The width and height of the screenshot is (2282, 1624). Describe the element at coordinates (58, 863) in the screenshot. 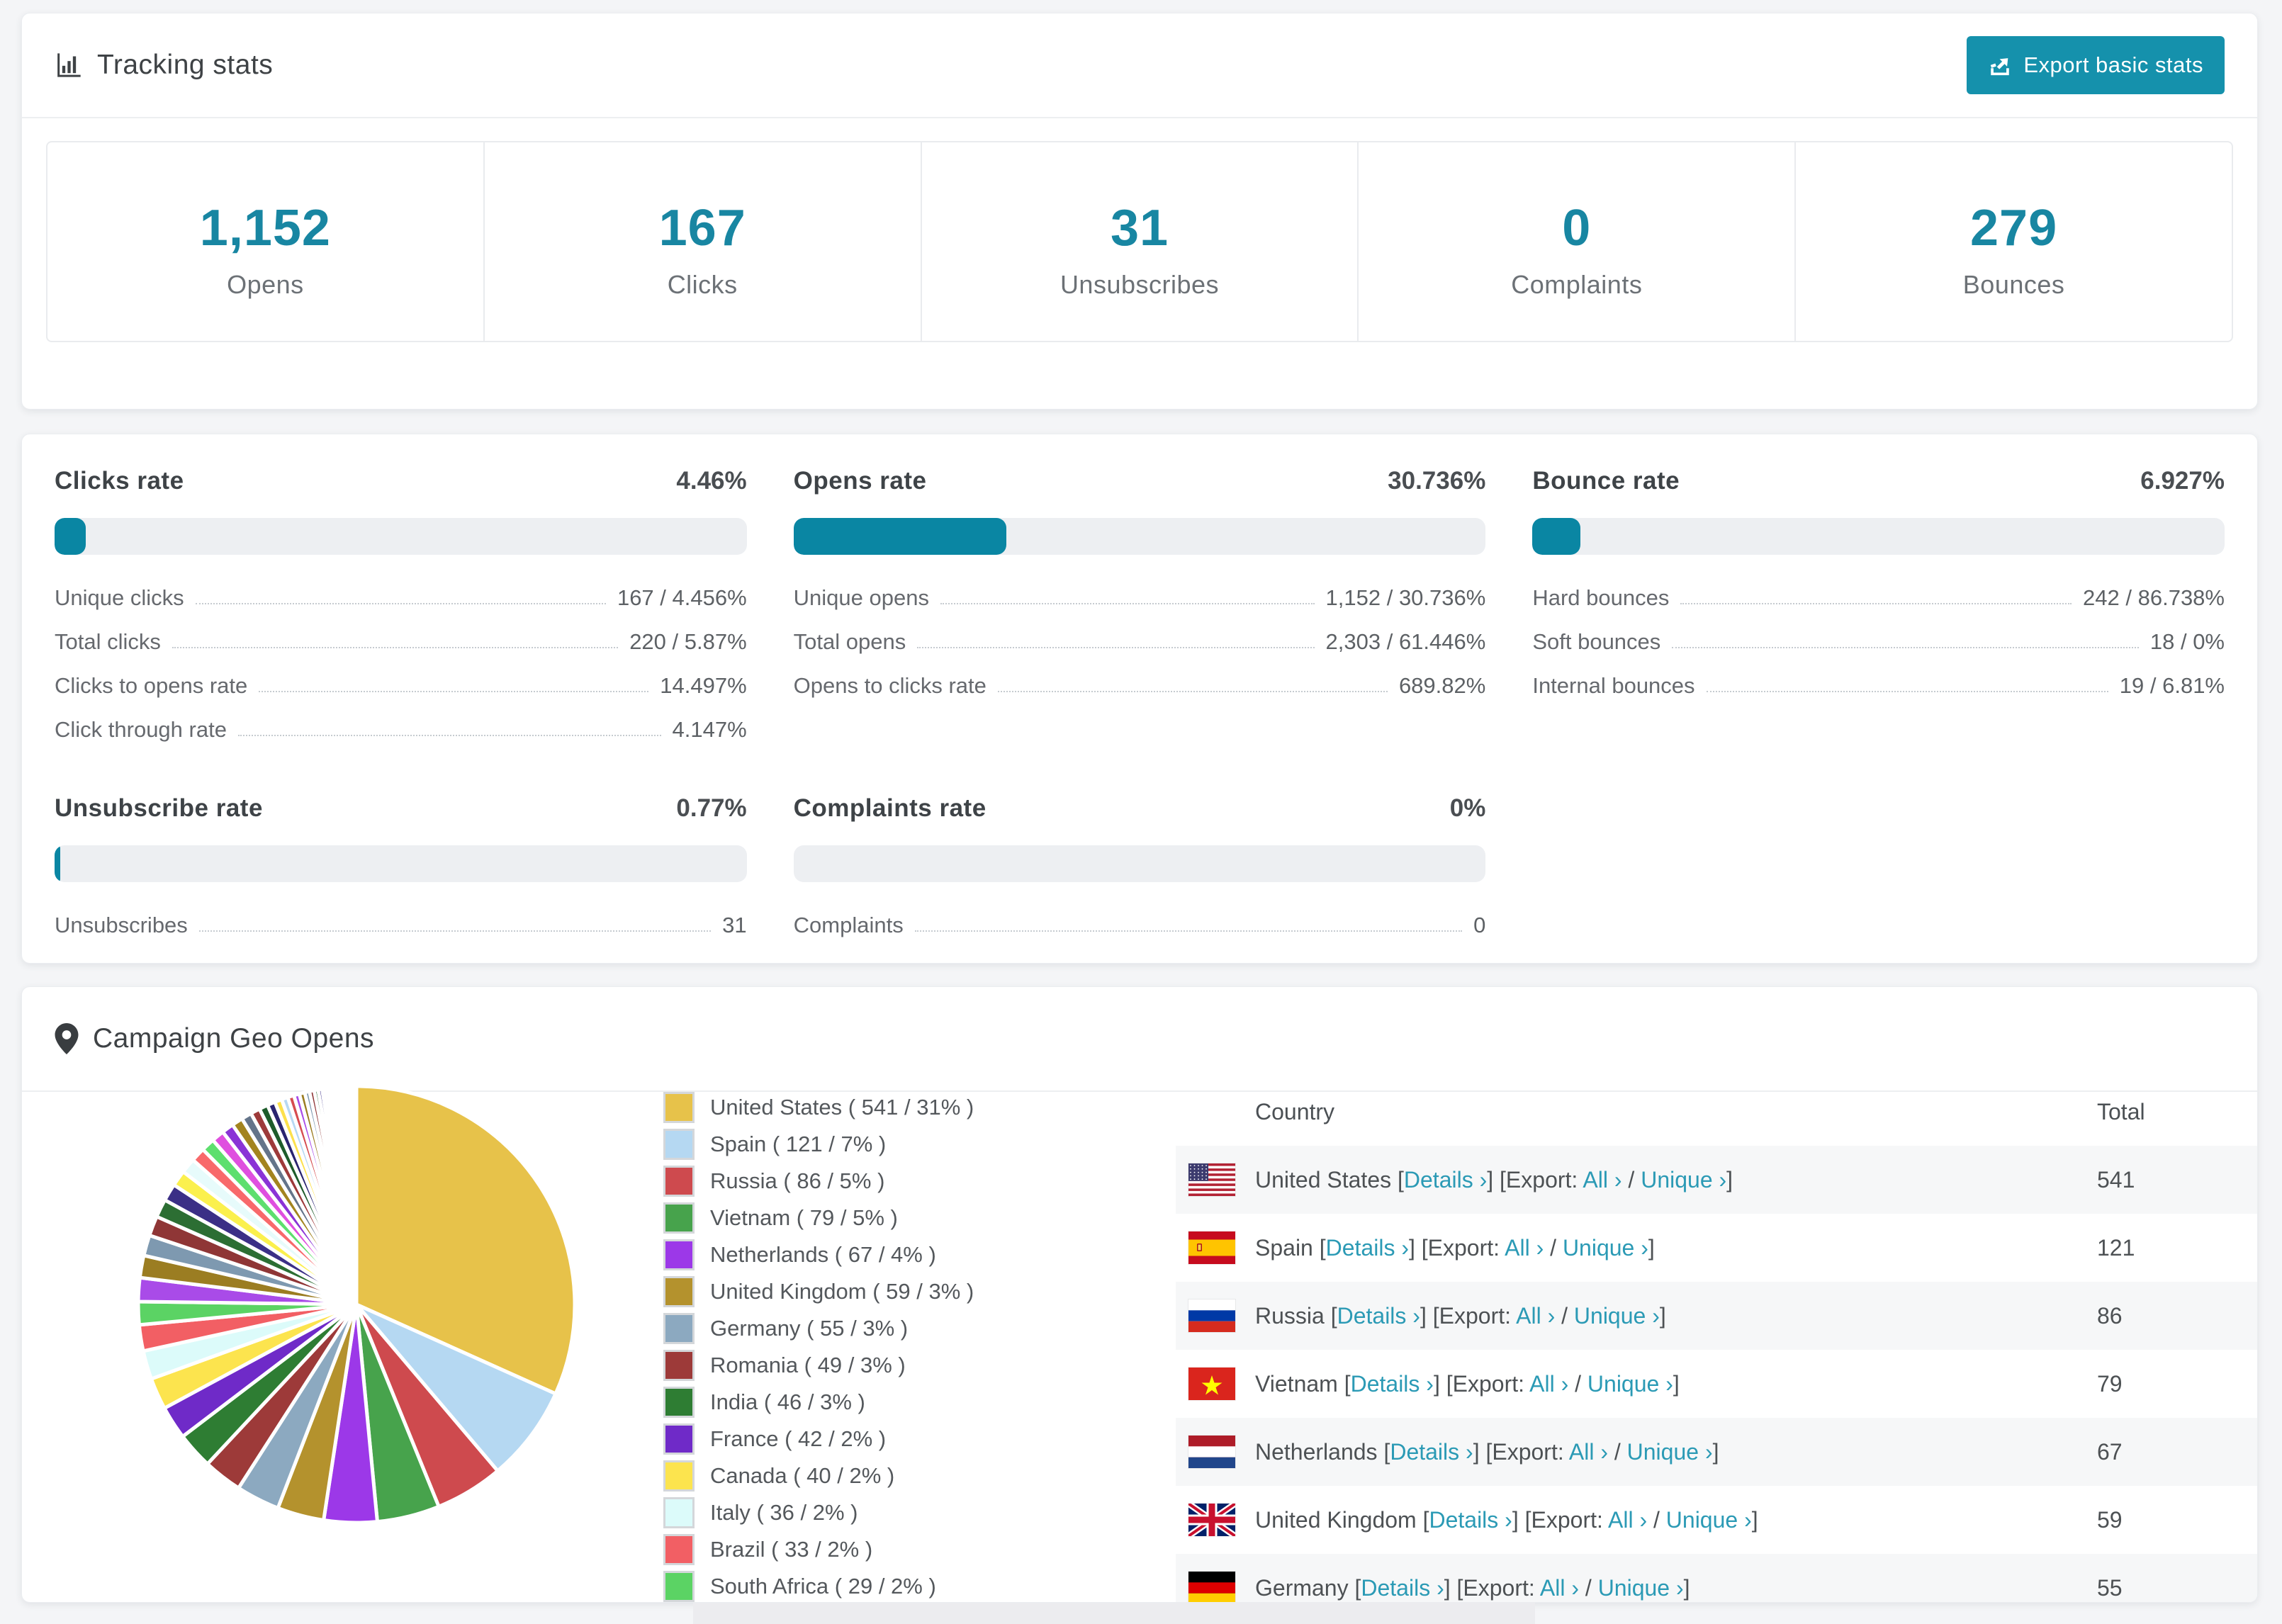

I see `unsubscribe-rate-progress-fill` at that location.